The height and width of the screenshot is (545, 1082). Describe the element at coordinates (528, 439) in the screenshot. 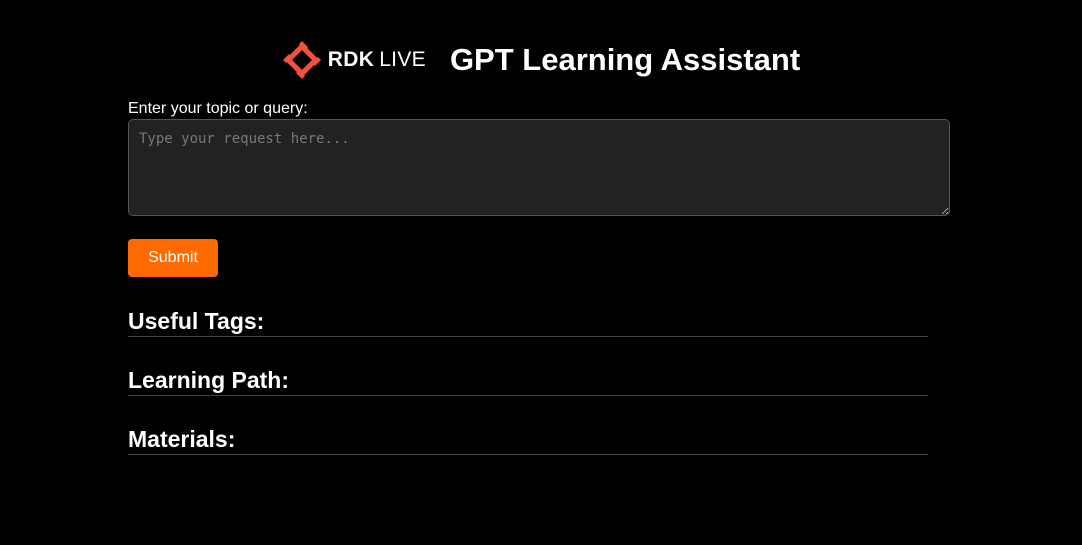

I see `materials-section: Materials:` at that location.